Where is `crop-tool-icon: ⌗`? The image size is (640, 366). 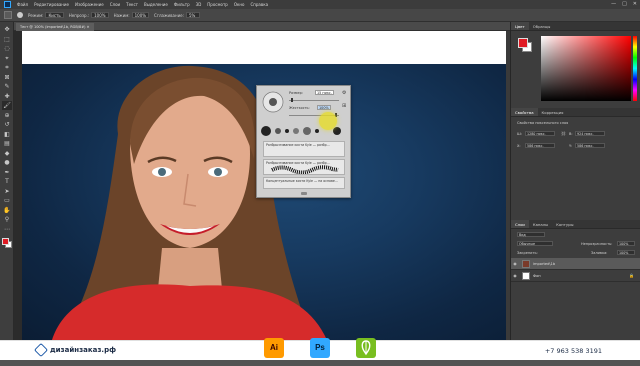 crop-tool-icon: ⌗ is located at coordinates (7, 67).